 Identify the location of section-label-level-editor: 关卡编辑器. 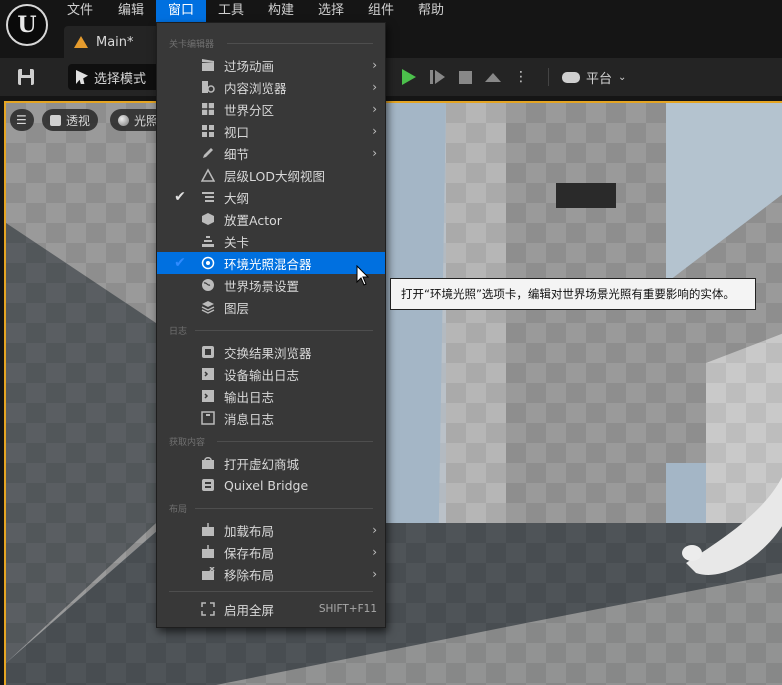
(192, 45).